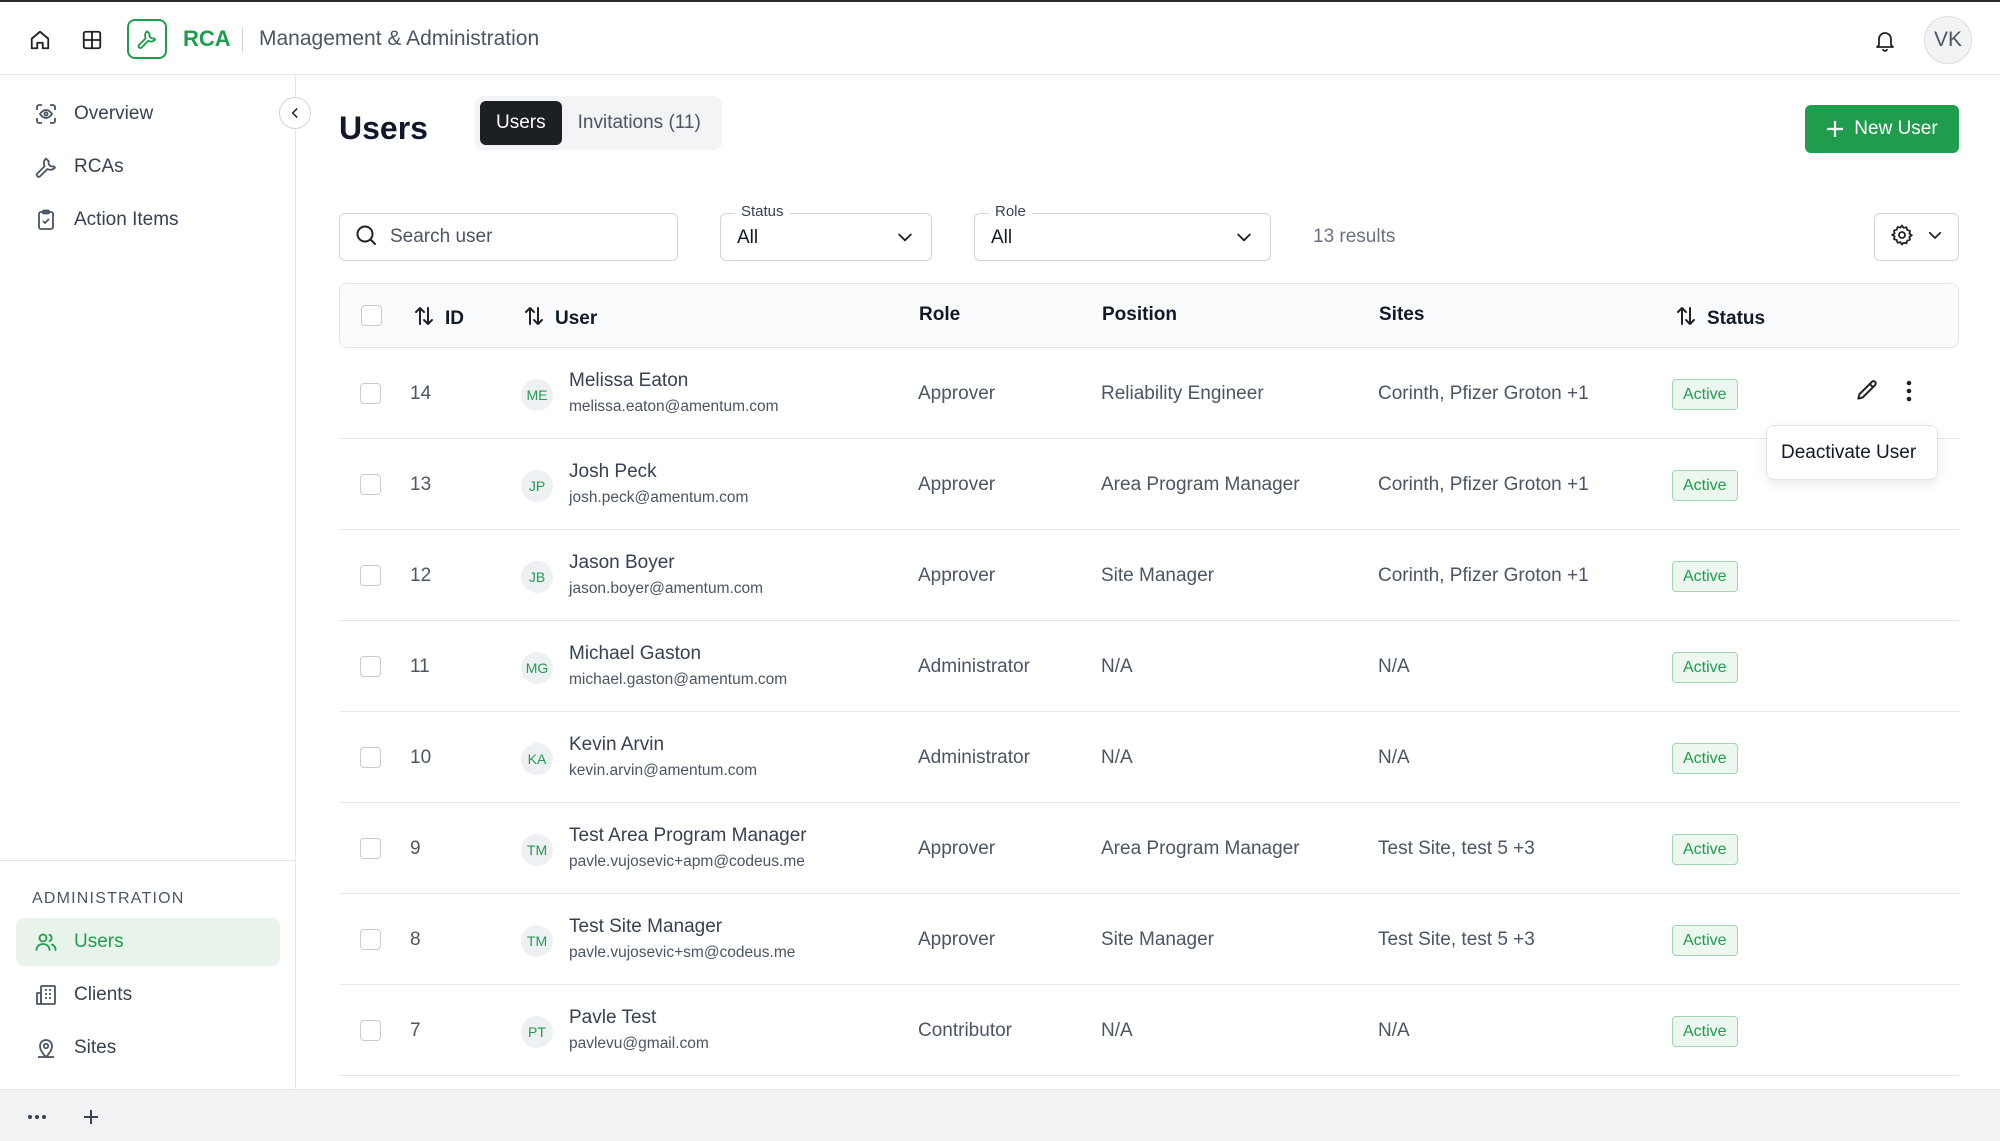  I want to click on tab-bar: Users Invitations (11), so click(598, 123).